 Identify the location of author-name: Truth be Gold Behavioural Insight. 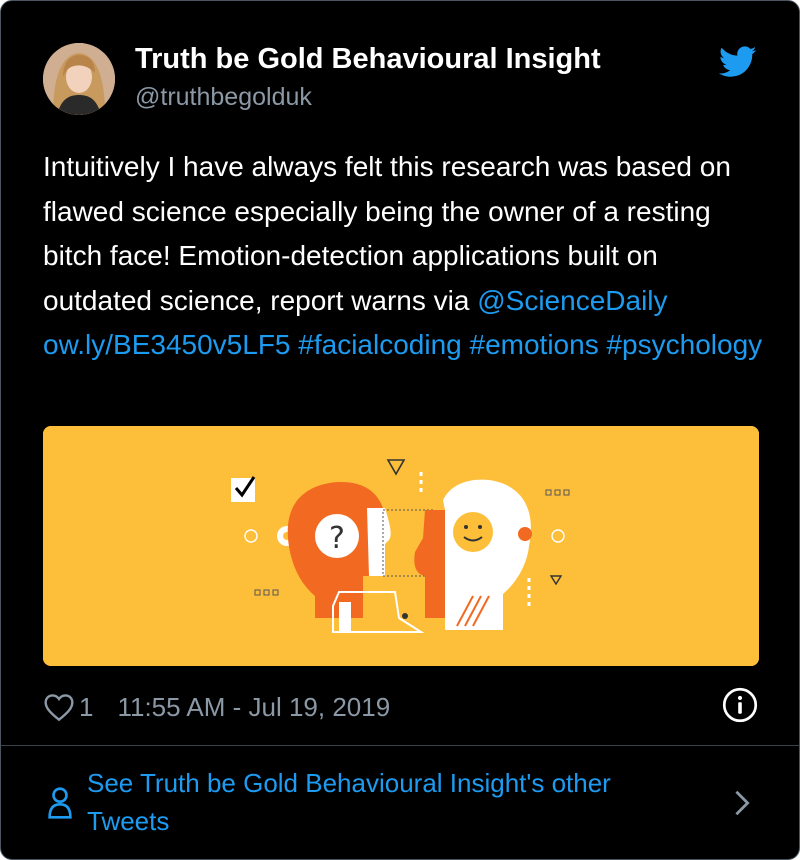
(368, 59).